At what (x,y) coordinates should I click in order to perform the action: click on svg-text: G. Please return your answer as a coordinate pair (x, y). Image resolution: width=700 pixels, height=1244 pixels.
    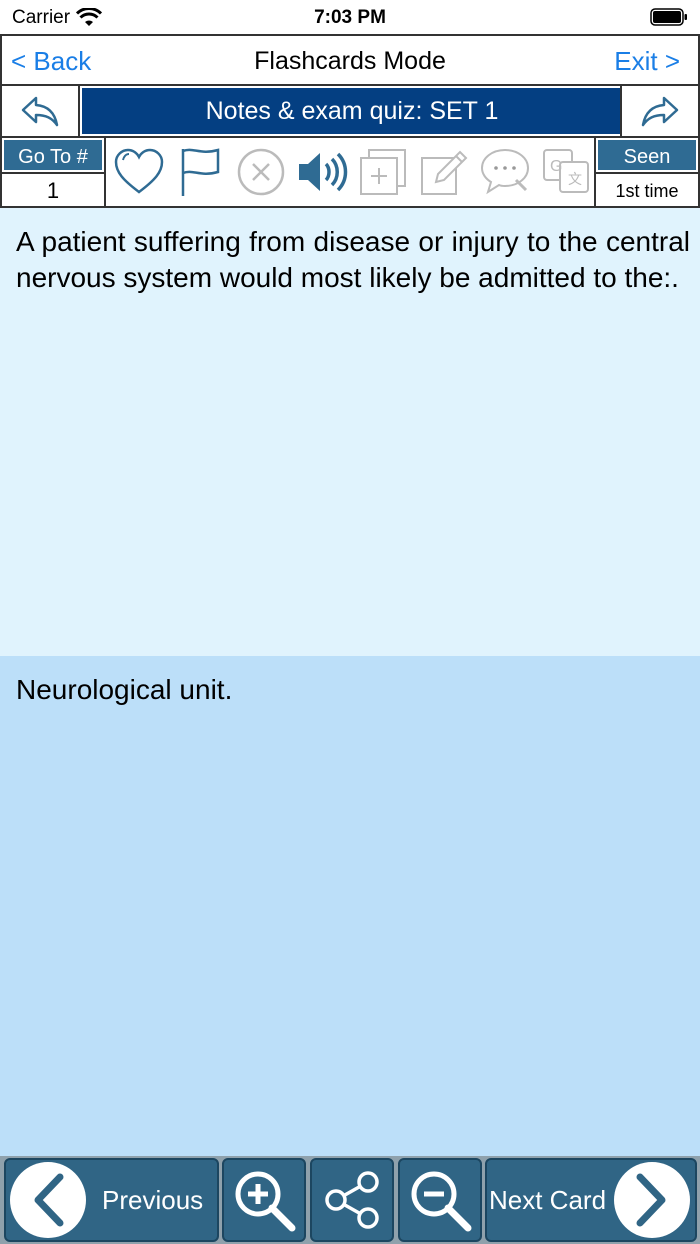
    Looking at the image, I should click on (556, 166).